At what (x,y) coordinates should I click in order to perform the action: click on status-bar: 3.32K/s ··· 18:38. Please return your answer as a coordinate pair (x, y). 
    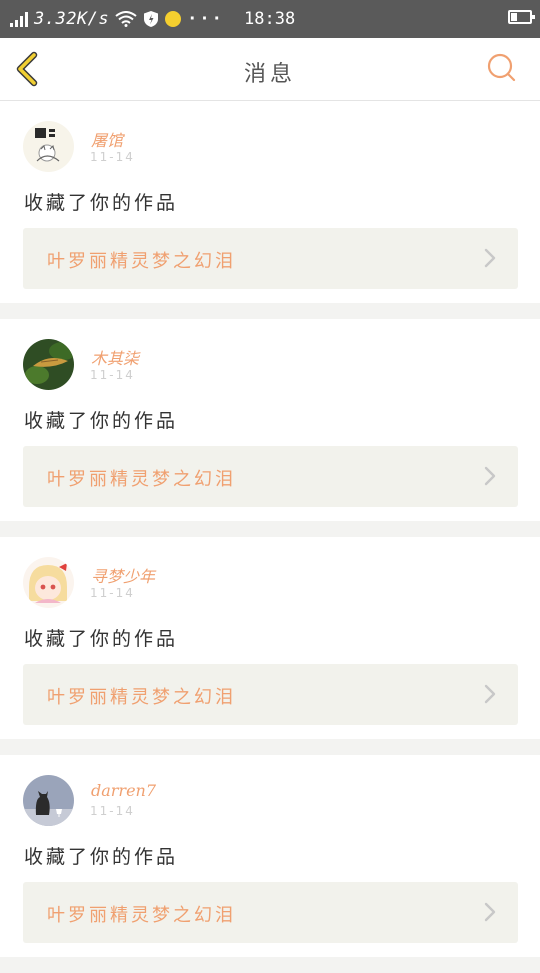
    Looking at the image, I should click on (270, 19).